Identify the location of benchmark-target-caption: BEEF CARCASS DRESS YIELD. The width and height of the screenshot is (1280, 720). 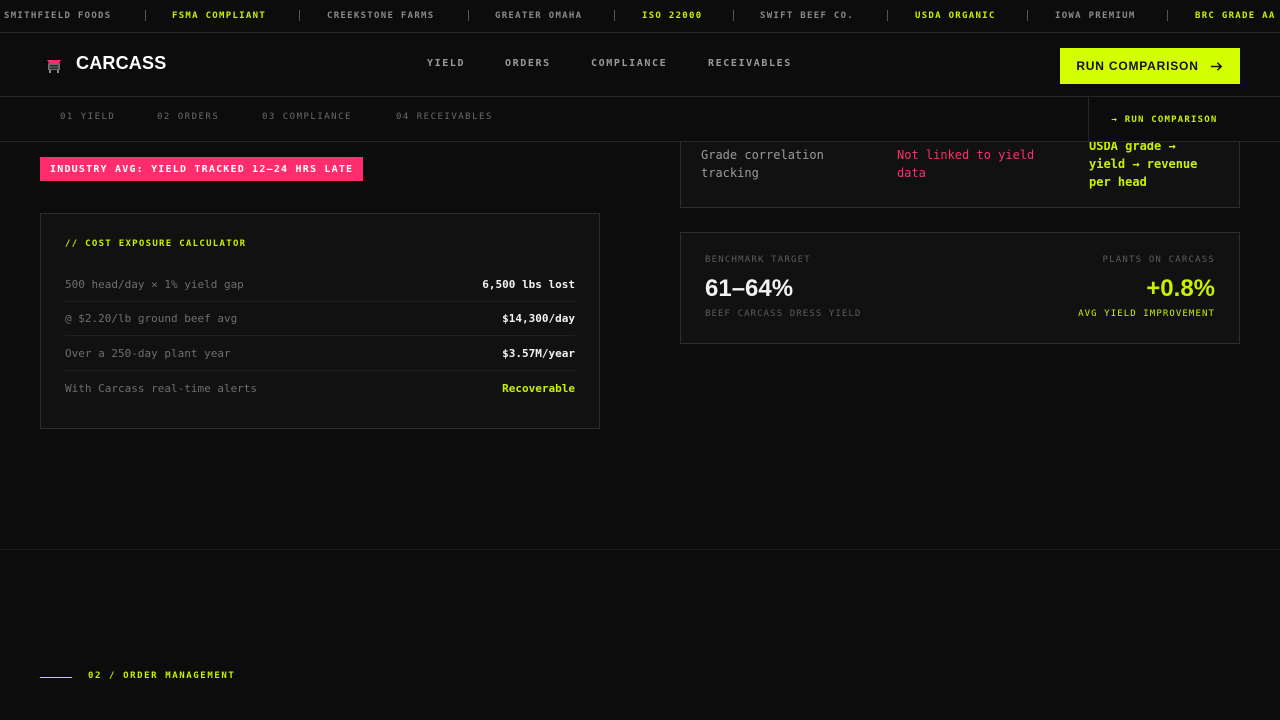
(783, 314).